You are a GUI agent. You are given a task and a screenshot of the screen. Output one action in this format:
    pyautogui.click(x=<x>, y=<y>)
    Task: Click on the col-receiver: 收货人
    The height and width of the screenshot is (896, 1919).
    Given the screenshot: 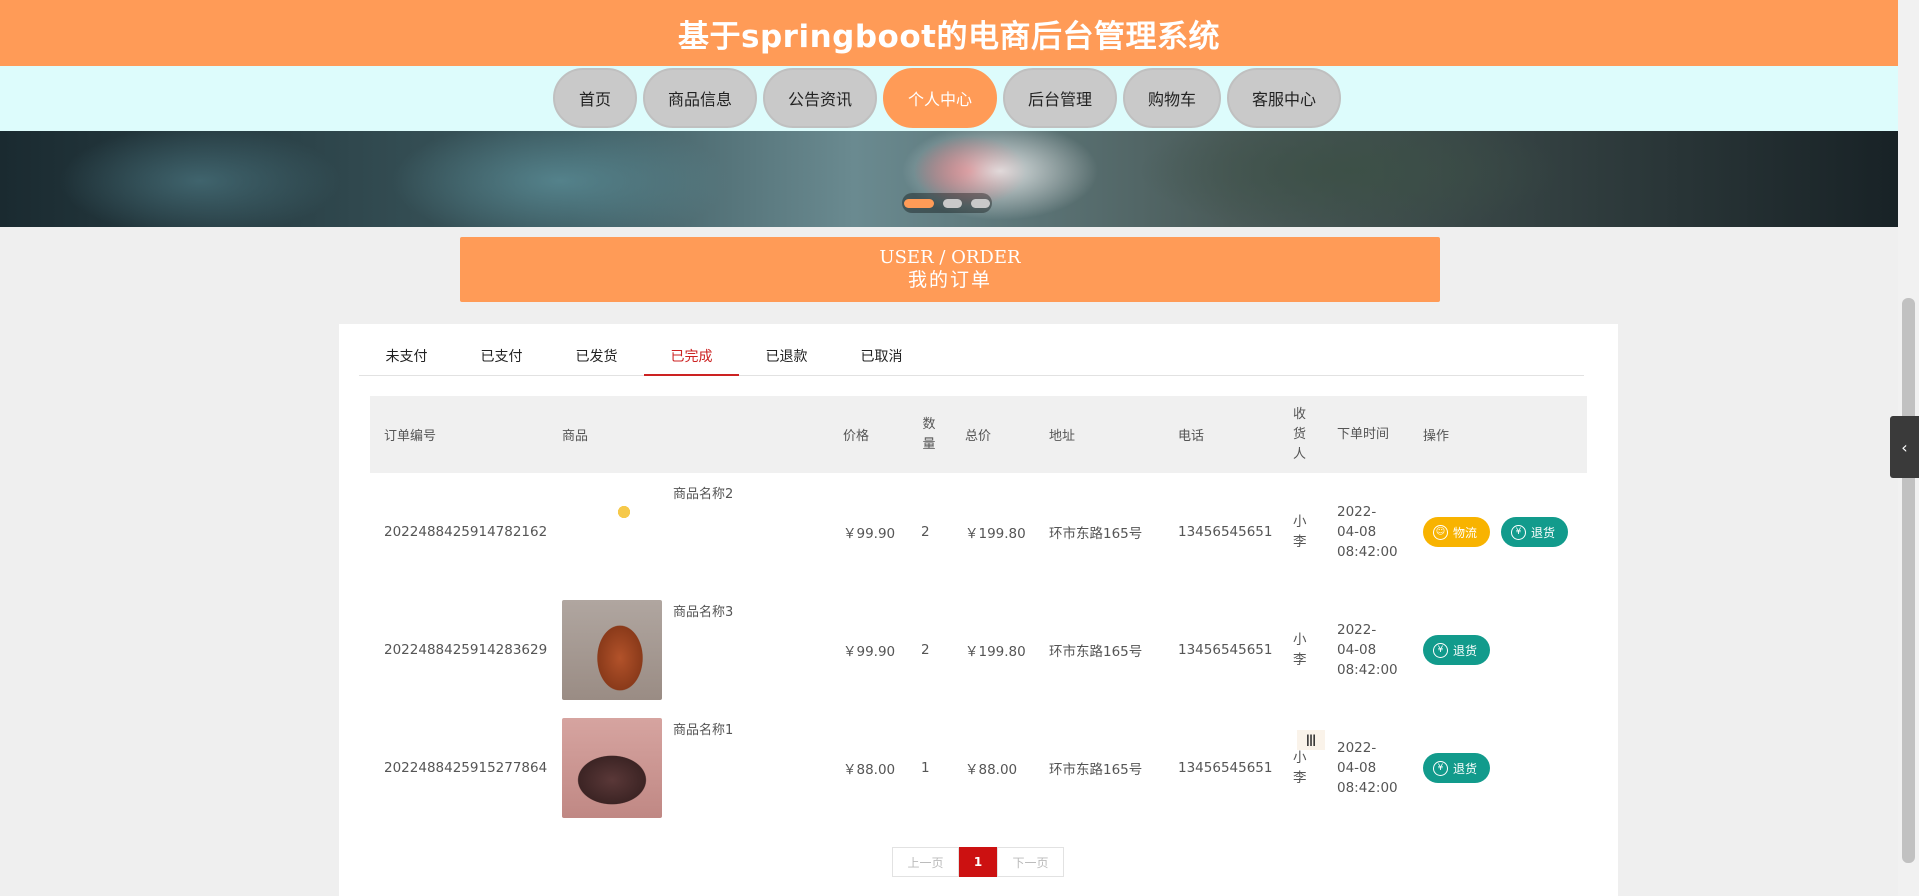 What is the action you would take?
    pyautogui.click(x=1300, y=434)
    